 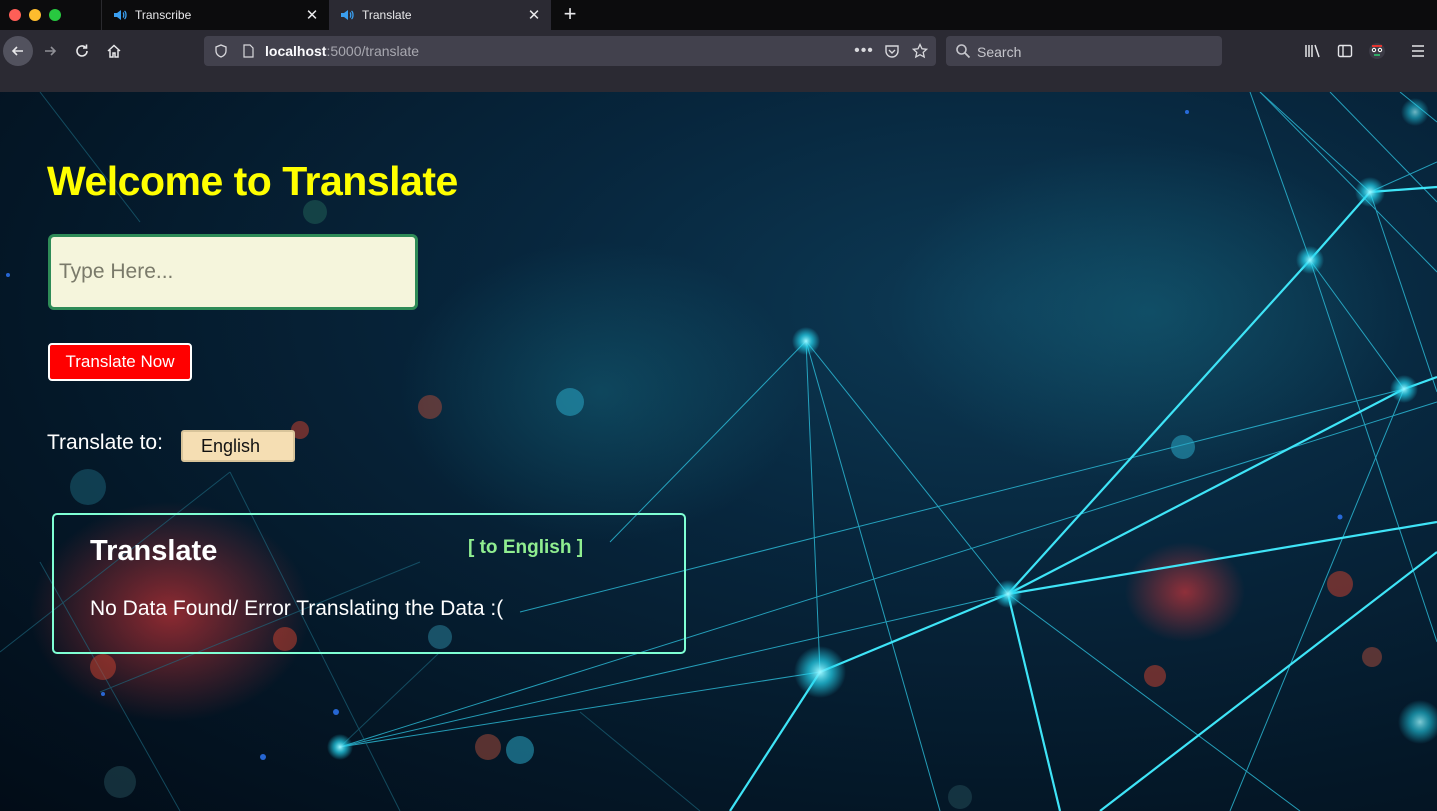 I want to click on url-host: localhost, so click(x=296, y=51).